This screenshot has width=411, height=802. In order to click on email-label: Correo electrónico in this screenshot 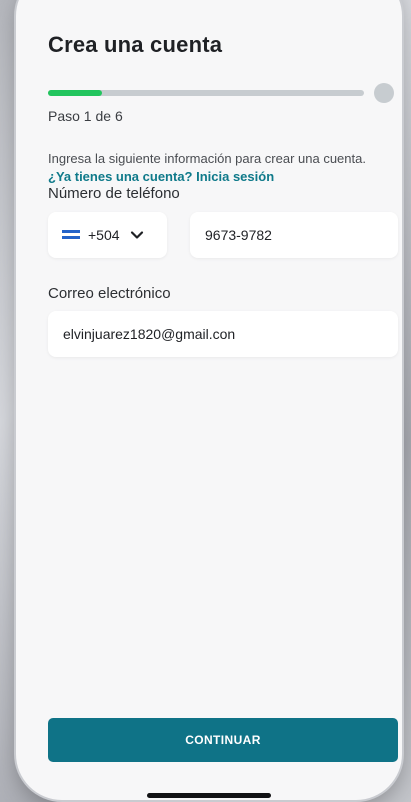, I will do `click(109, 293)`.